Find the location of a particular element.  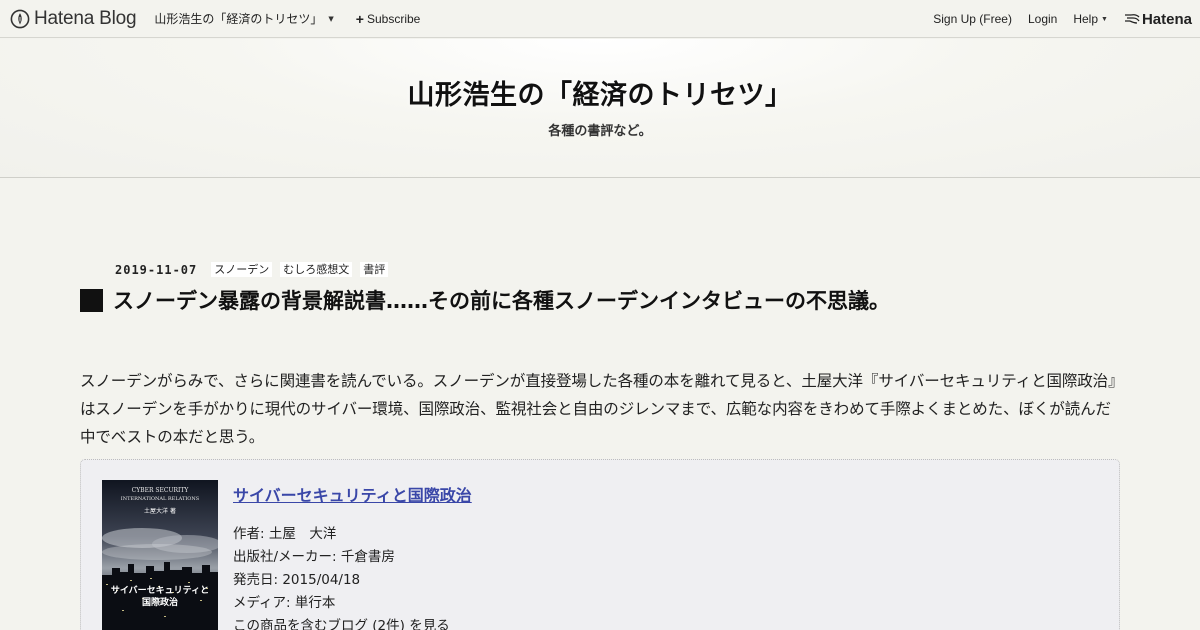

hatena-logo: Hatena is located at coordinates (1158, 19).